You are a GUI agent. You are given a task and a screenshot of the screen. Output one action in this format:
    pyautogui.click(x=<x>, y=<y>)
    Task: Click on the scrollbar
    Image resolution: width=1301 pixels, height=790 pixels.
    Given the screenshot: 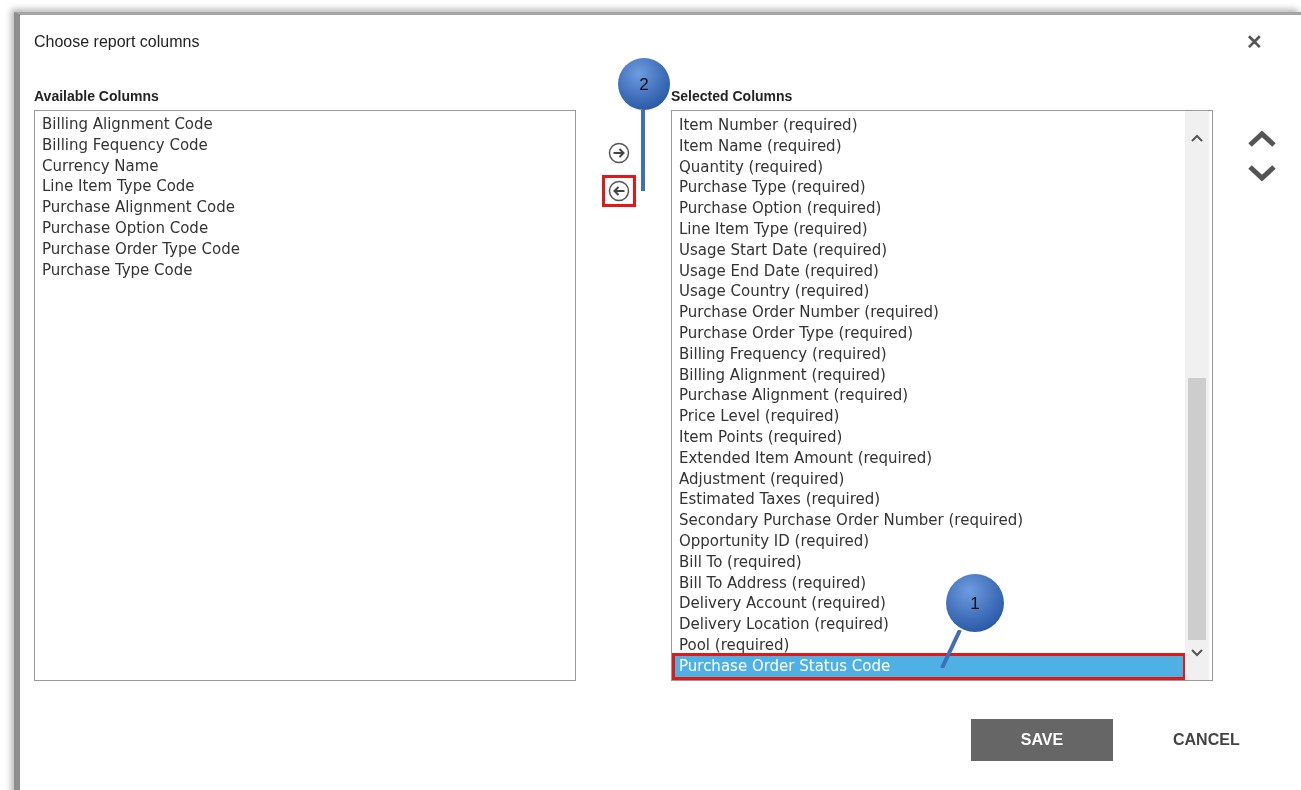 What is the action you would take?
    pyautogui.click(x=1197, y=395)
    